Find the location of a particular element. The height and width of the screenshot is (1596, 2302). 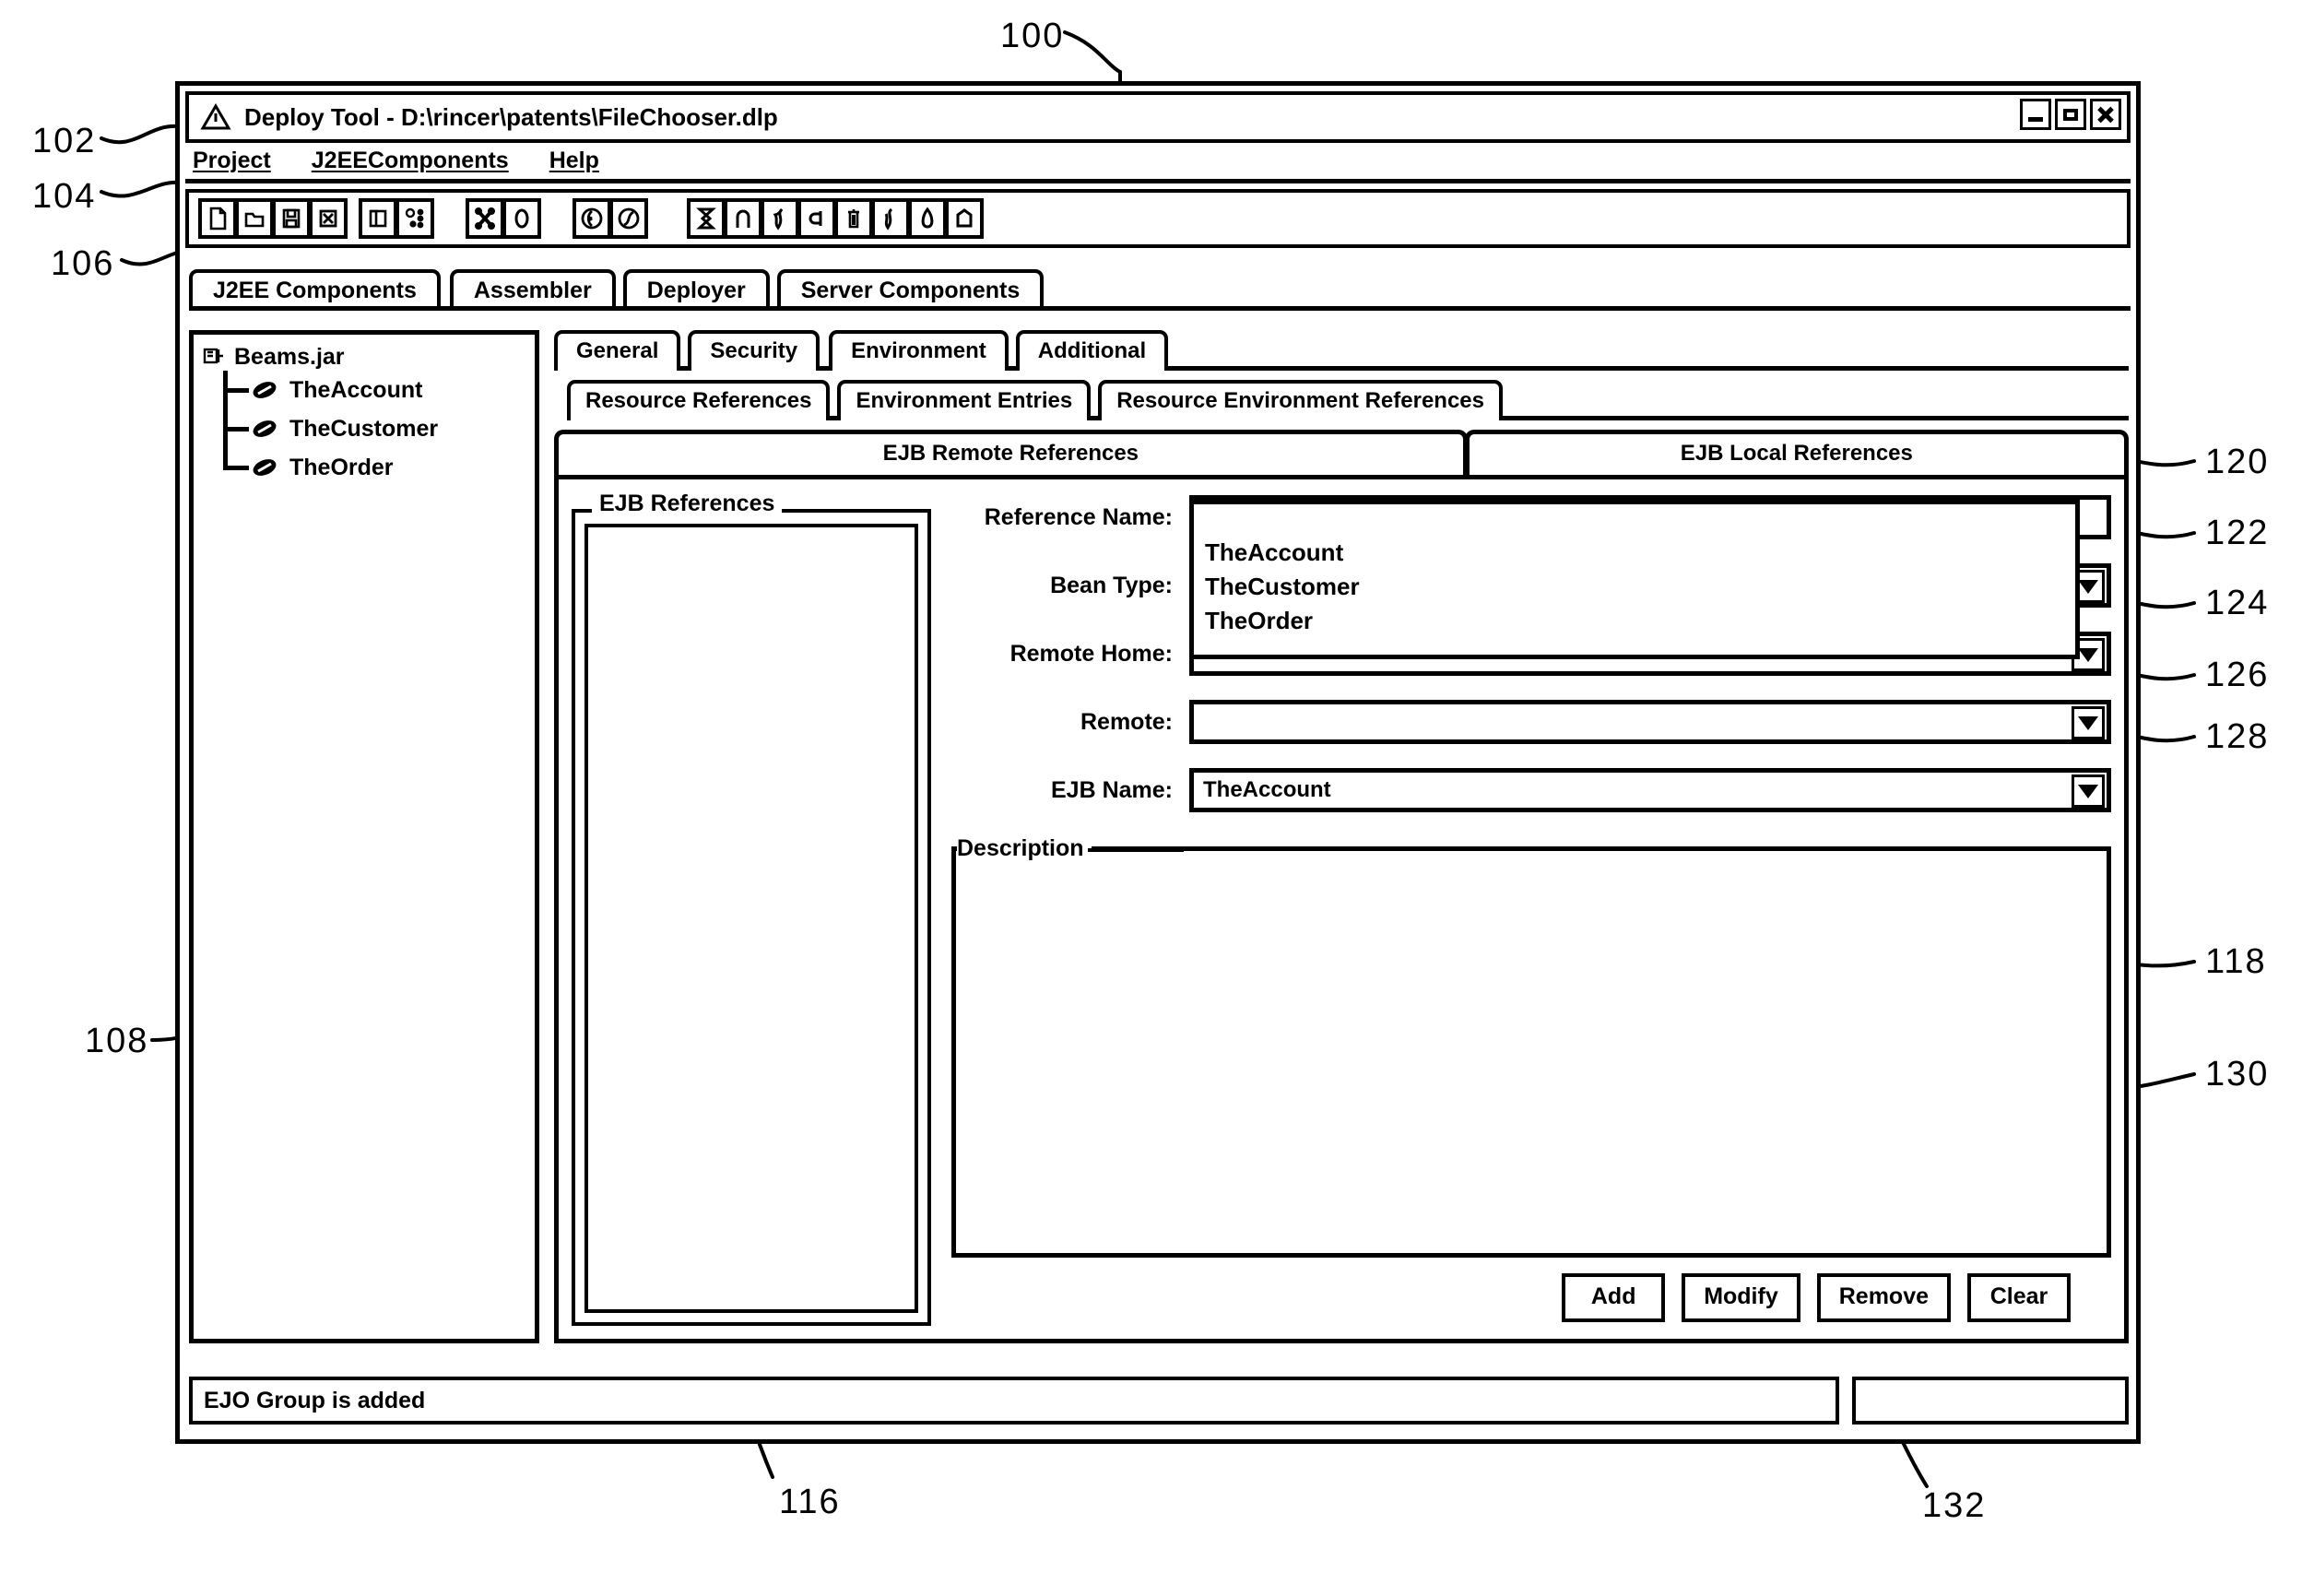

tab-server-components-label: Server Components is located at coordinates (911, 290).